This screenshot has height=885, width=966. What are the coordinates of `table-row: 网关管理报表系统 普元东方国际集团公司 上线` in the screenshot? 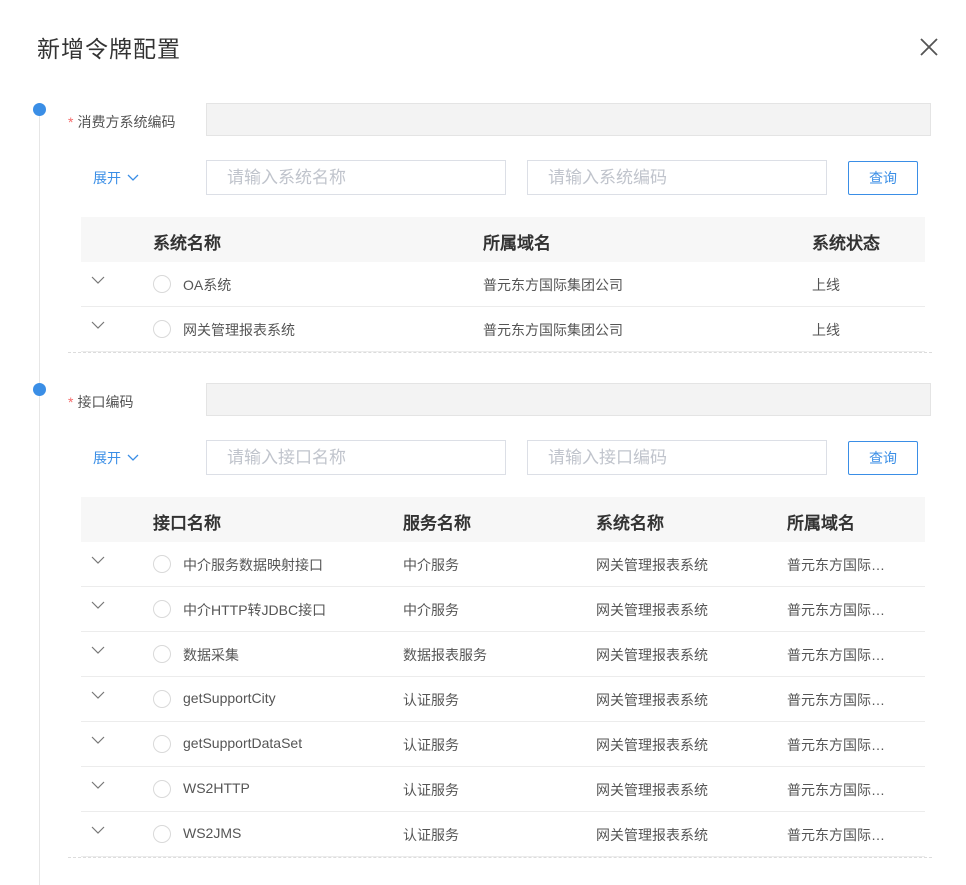 It's located at (503, 329).